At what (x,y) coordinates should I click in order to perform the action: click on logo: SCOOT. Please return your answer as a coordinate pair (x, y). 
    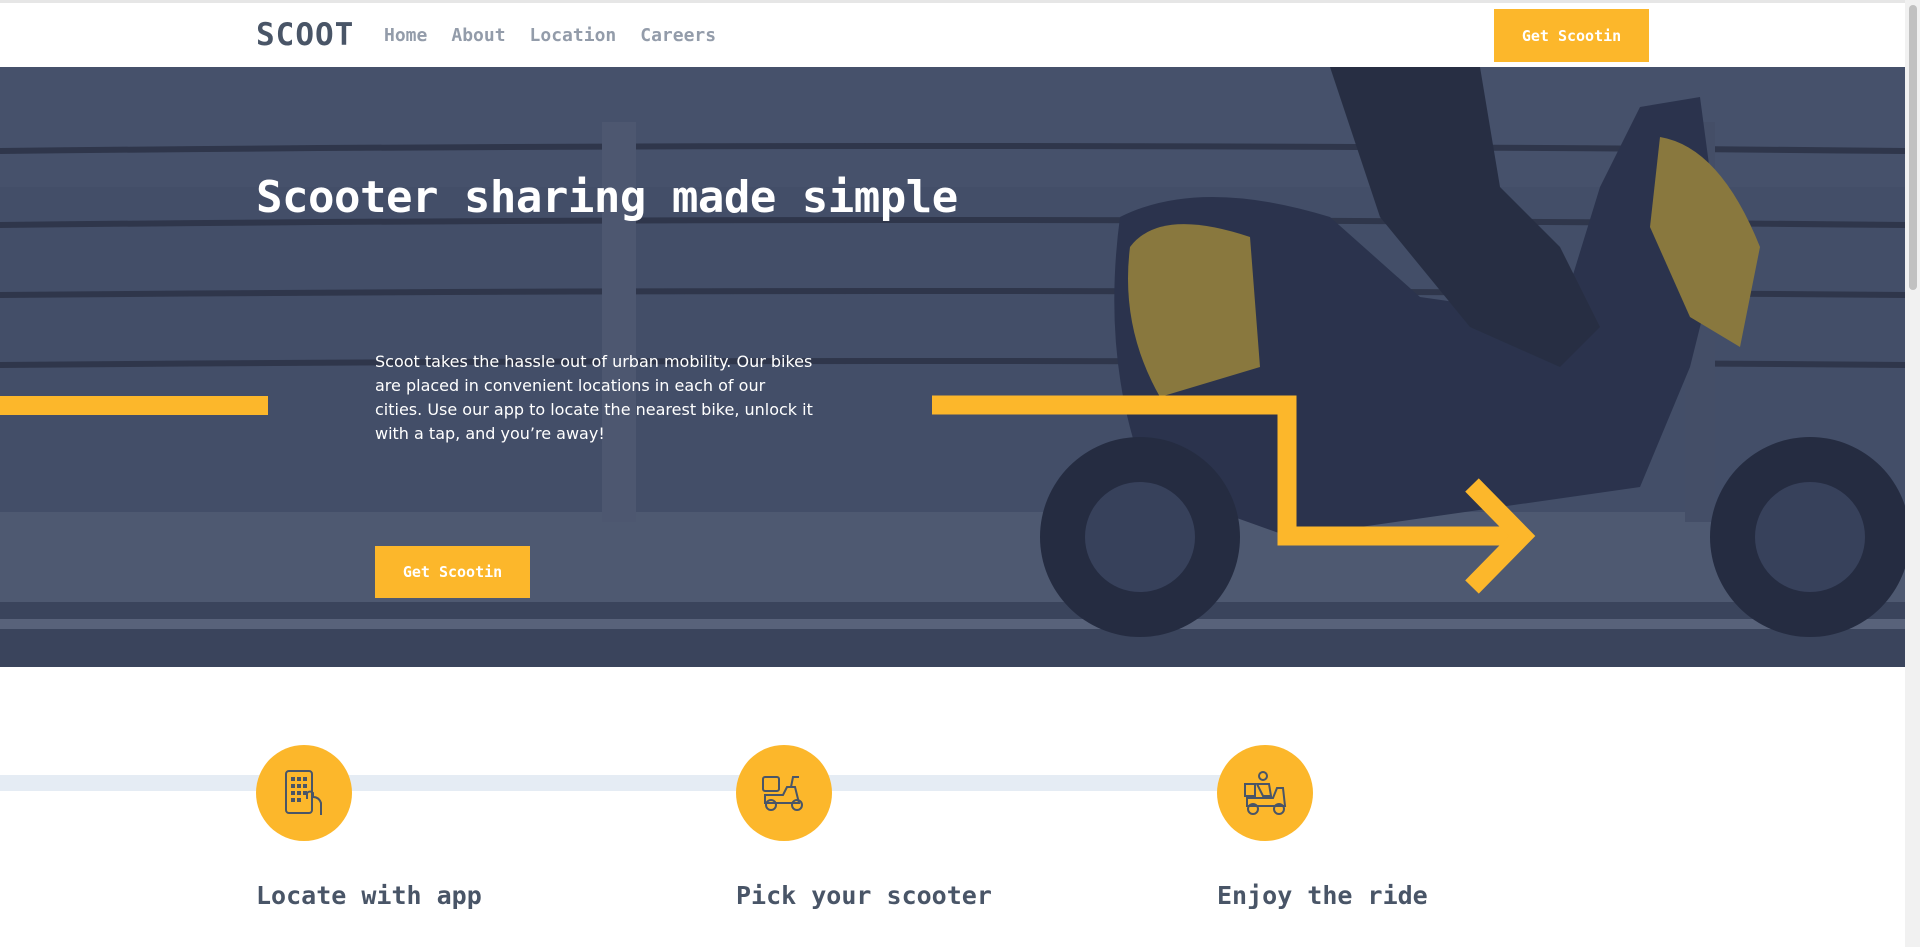
    Looking at the image, I should click on (305, 35).